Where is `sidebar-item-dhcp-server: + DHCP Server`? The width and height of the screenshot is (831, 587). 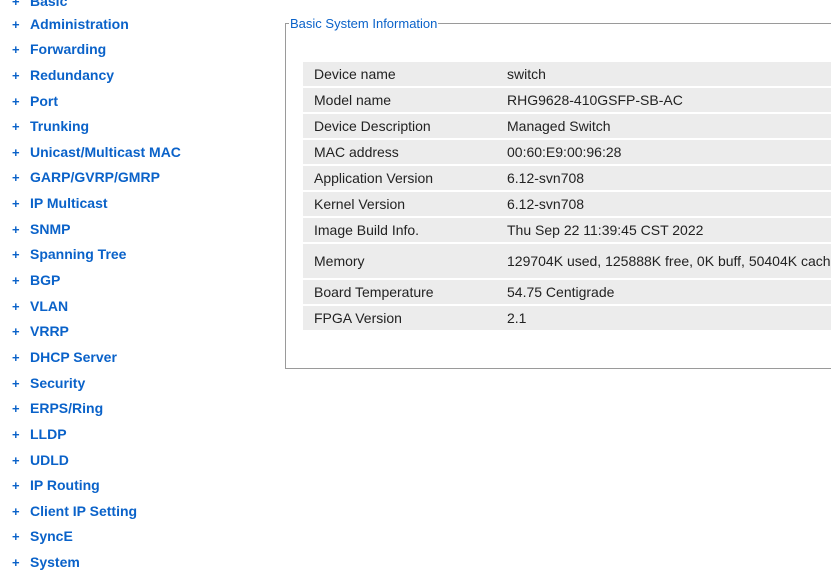 sidebar-item-dhcp-server: + DHCP Server is located at coordinates (135, 358).